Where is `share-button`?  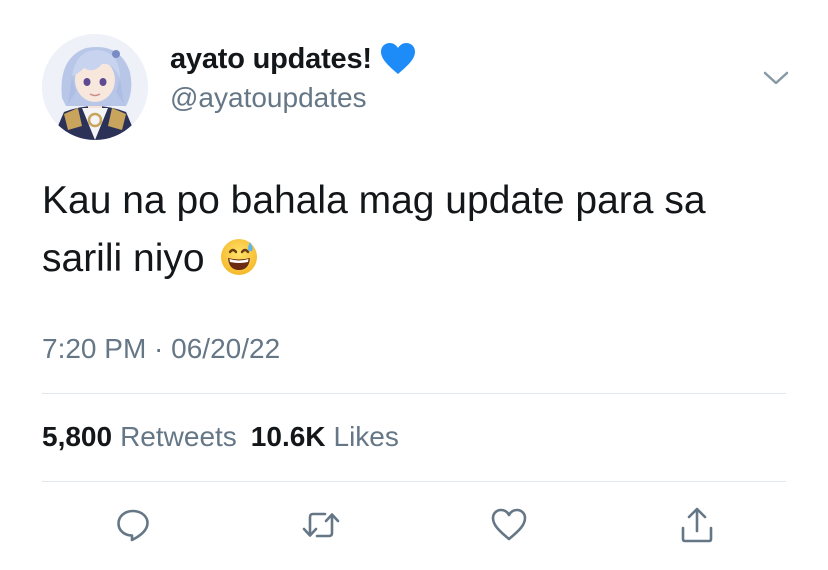
share-button is located at coordinates (697, 525).